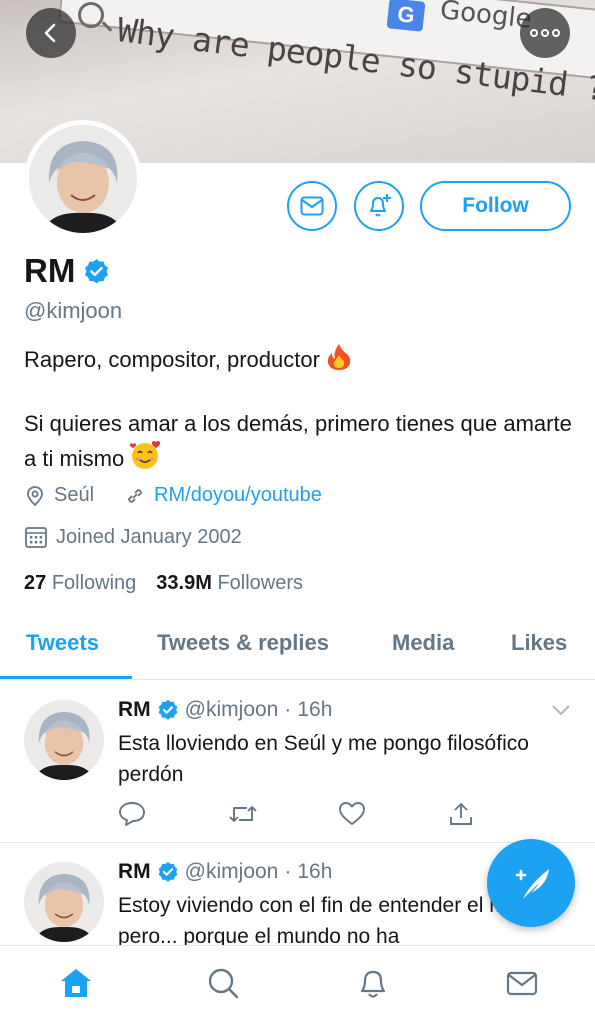 The height and width of the screenshot is (1024, 595). I want to click on bio-line-1: Rapero, compositor, productor, so click(299, 359).